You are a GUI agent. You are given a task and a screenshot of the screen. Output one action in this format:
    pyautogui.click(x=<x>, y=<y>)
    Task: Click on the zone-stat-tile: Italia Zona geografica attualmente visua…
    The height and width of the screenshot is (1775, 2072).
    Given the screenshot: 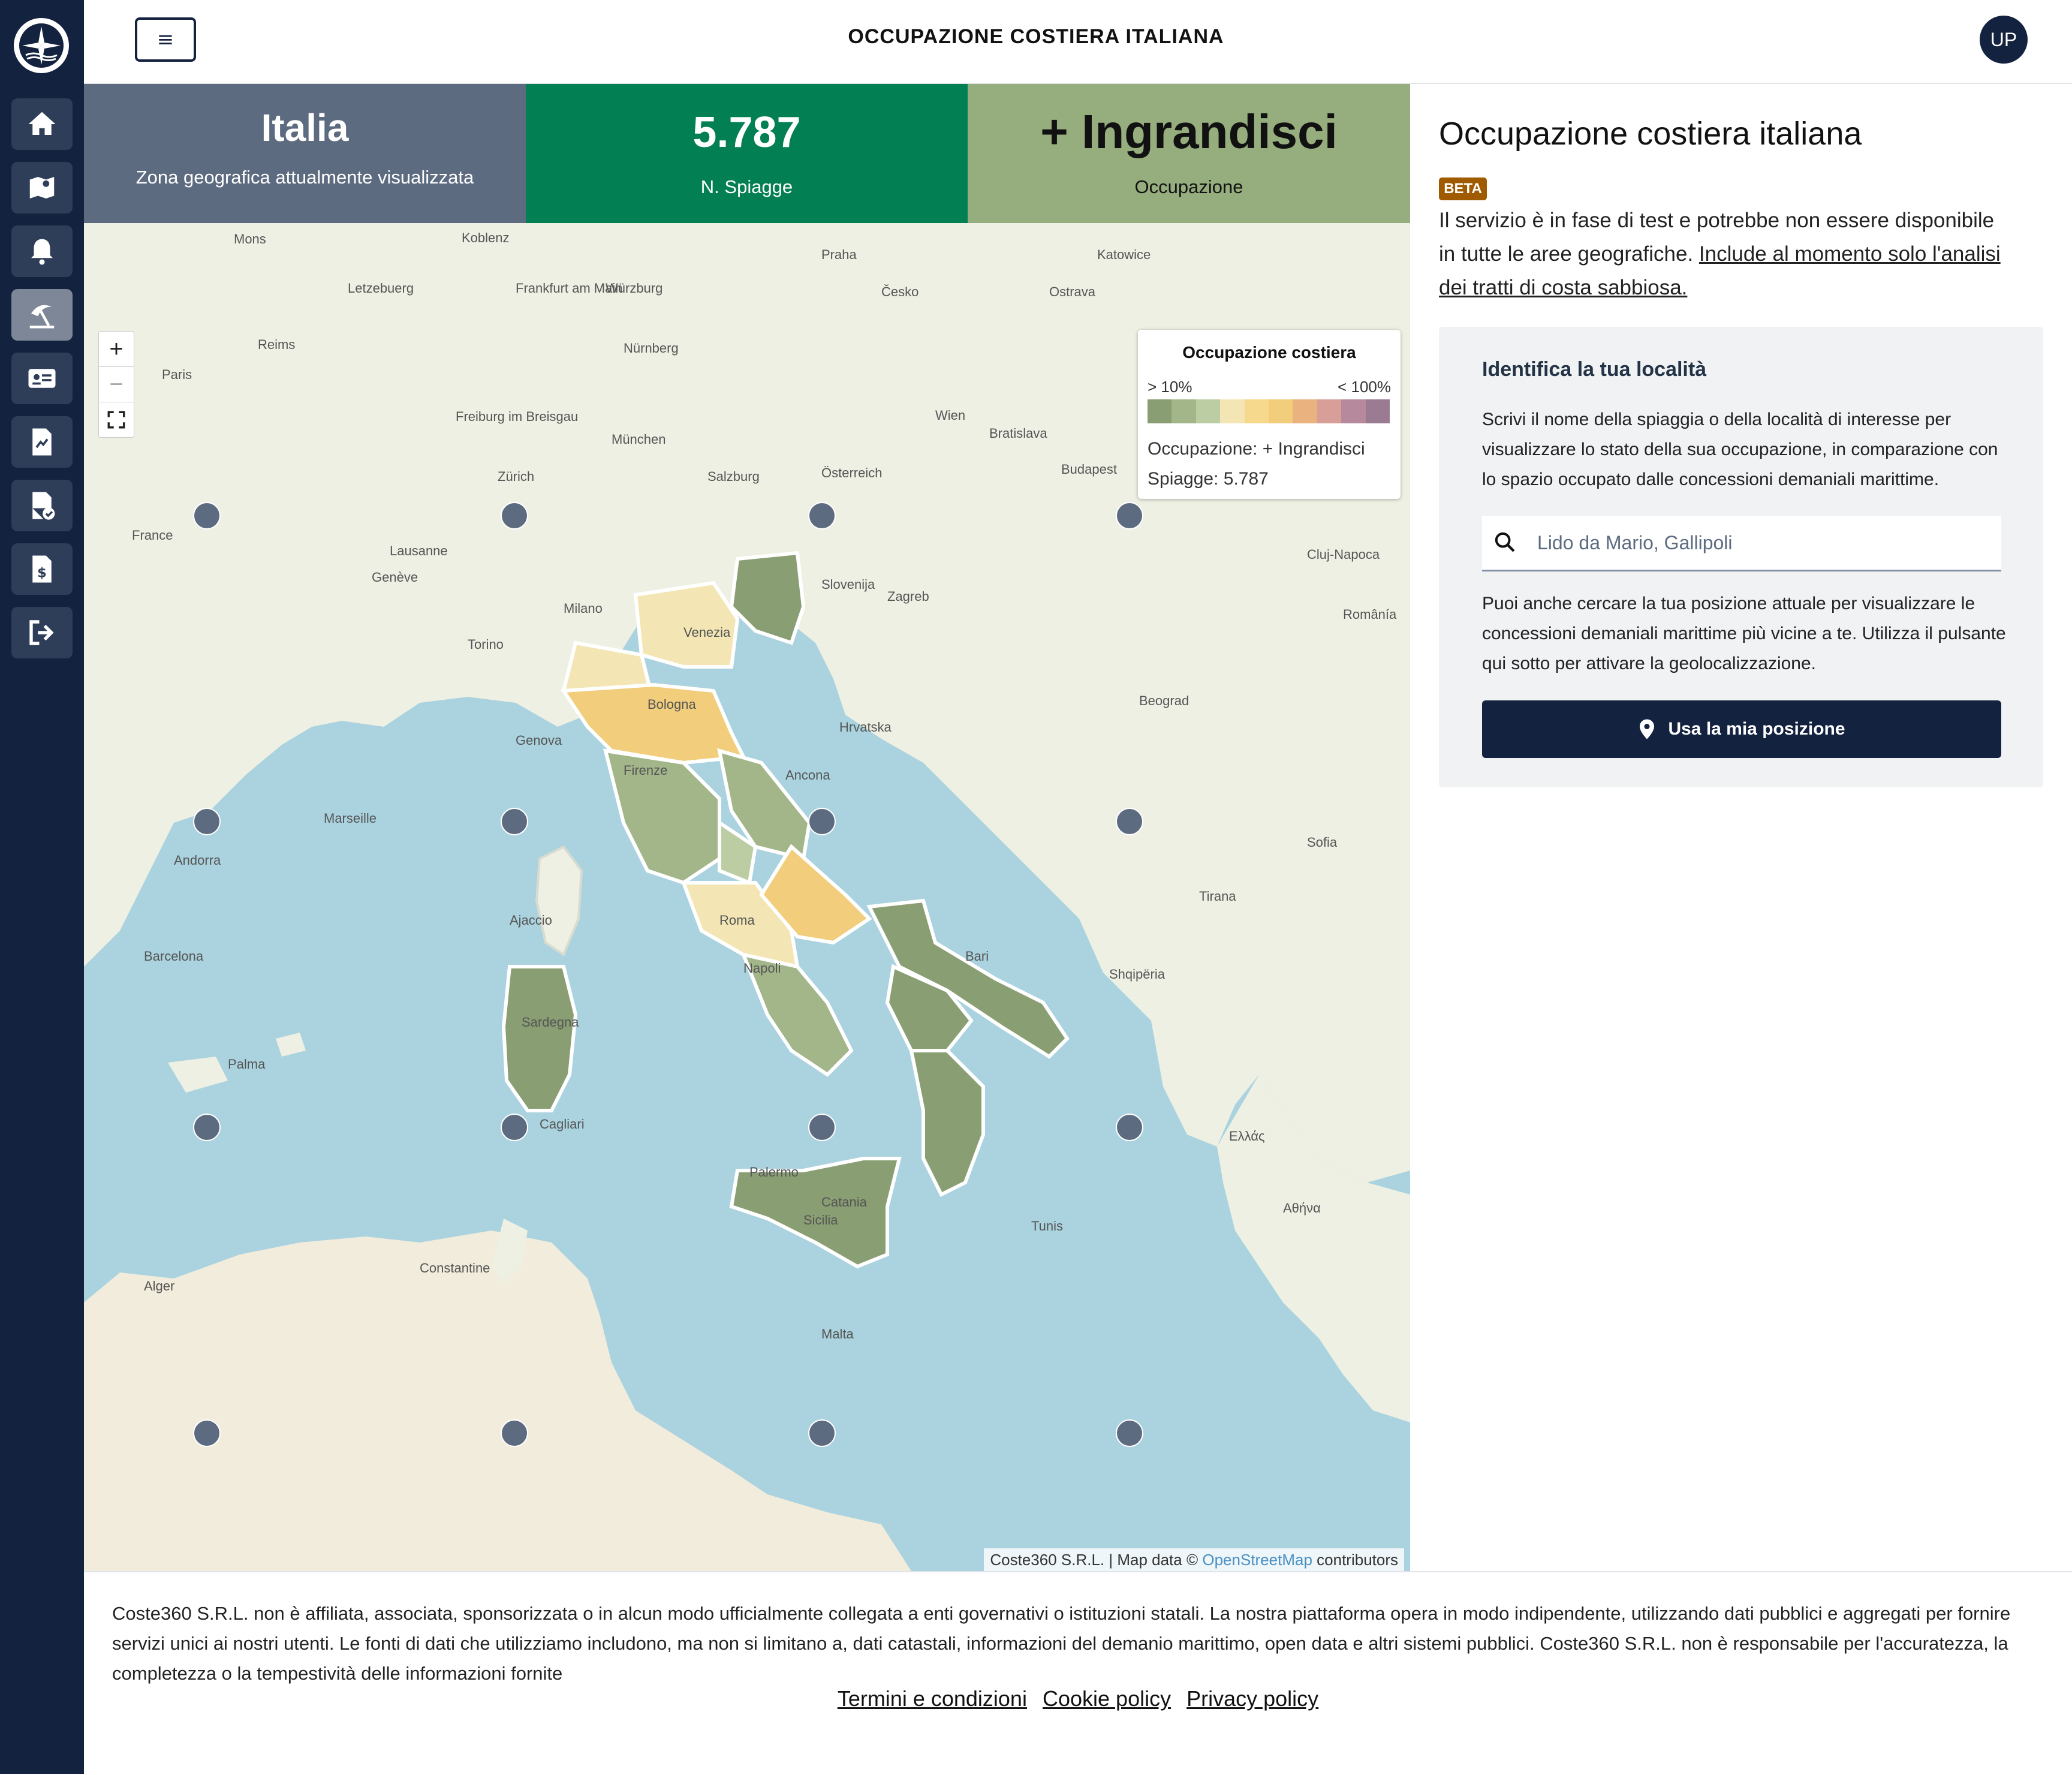 What is the action you would take?
    pyautogui.click(x=305, y=153)
    